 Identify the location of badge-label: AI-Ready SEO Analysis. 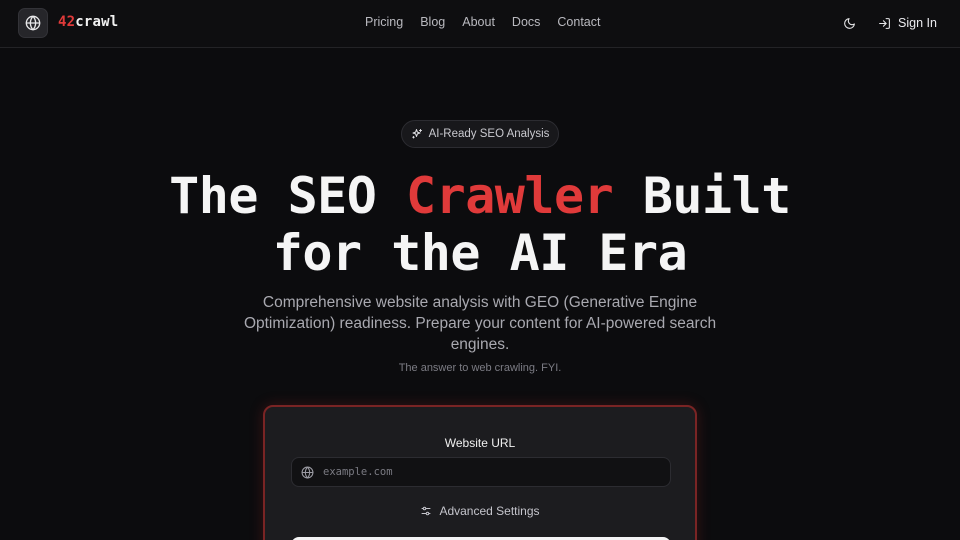
(489, 134).